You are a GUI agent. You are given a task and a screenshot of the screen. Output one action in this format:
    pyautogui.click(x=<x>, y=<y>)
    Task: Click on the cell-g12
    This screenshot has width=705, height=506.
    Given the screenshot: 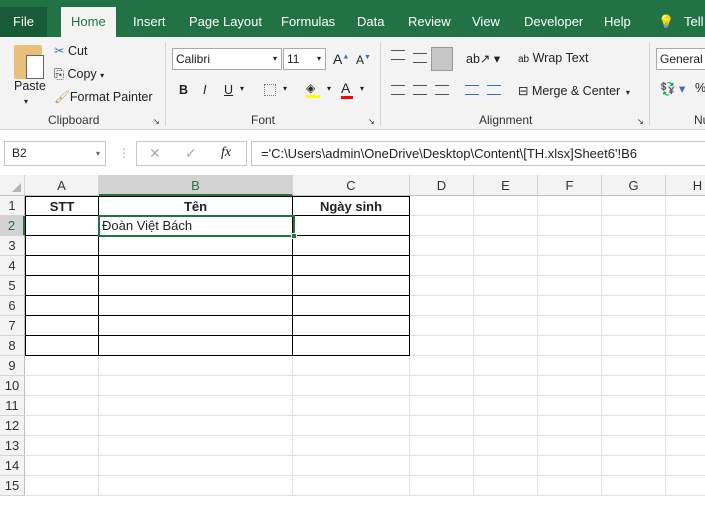 What is the action you would take?
    pyautogui.click(x=634, y=426)
    